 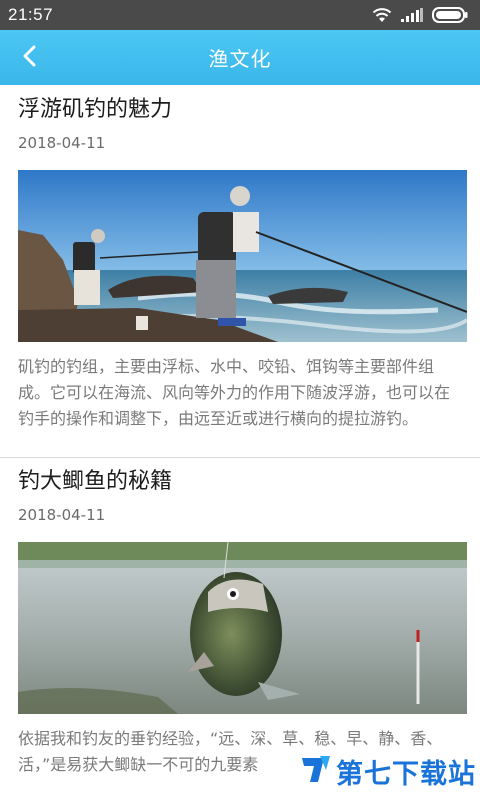 I want to click on article-title: 钓大鲫鱼的秘籍, so click(x=95, y=481).